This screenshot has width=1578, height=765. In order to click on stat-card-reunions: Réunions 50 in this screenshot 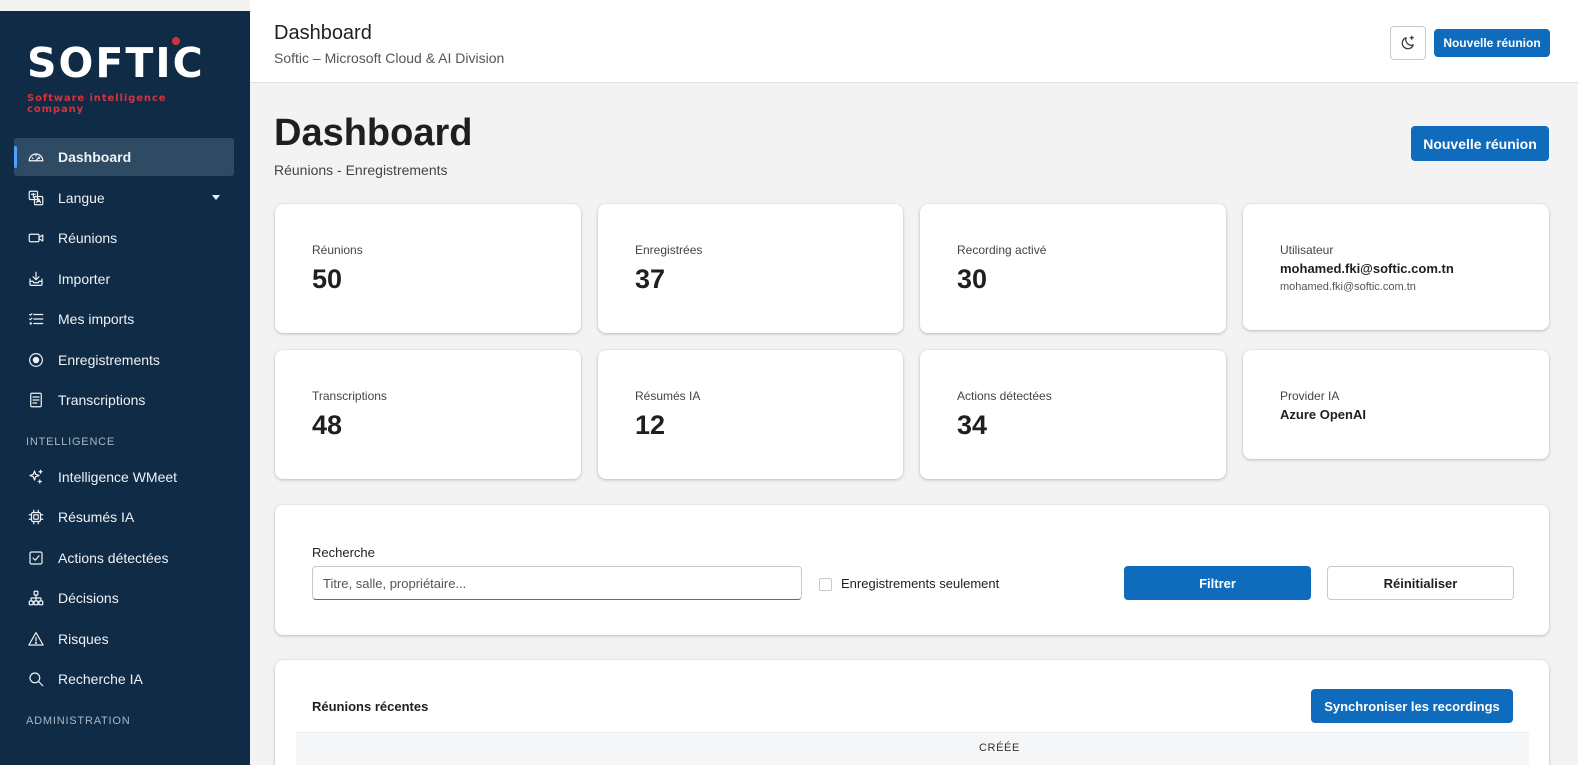, I will do `click(428, 268)`.